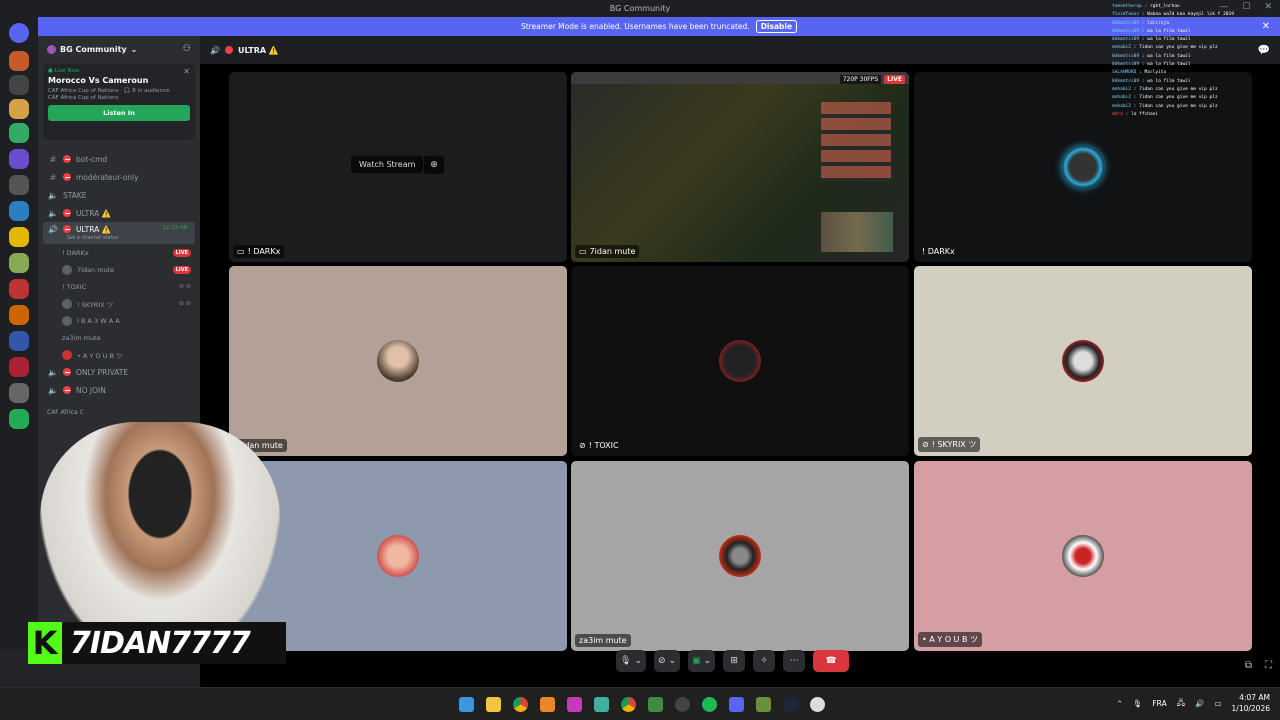 The height and width of the screenshot is (720, 1280). What do you see at coordinates (831, 661) in the screenshot?
I see `disconnect-button: ☎` at bounding box center [831, 661].